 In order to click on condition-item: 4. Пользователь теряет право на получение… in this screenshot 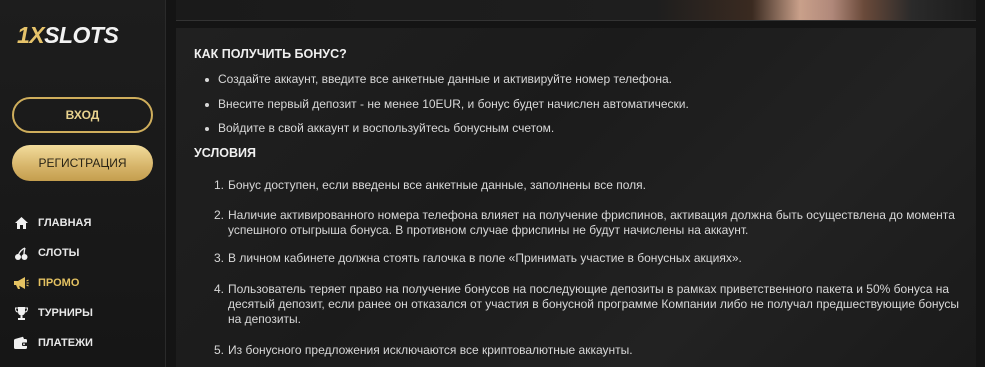, I will do `click(589, 304)`.